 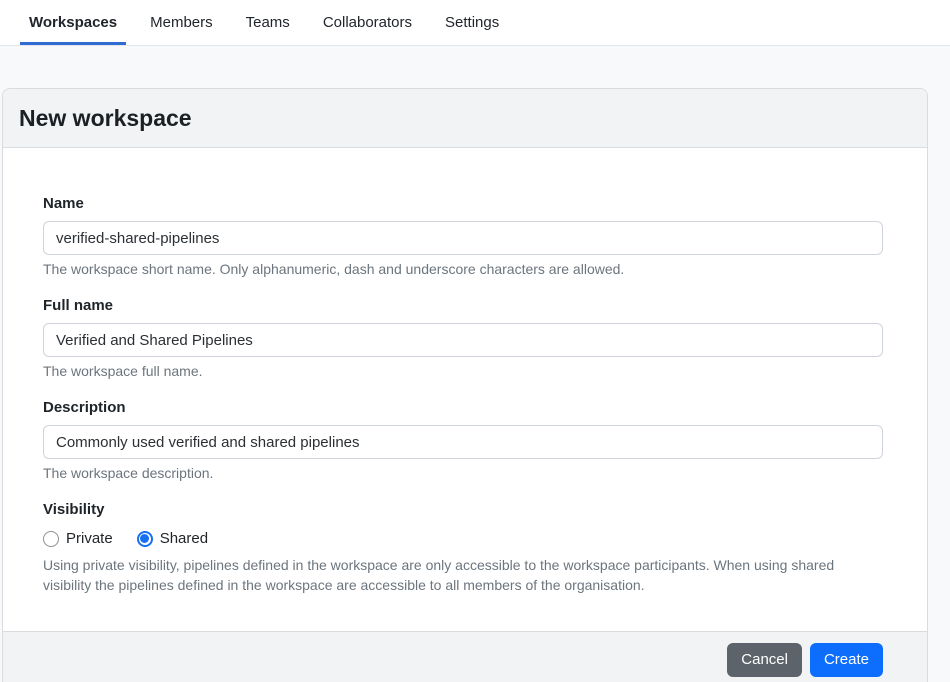 I want to click on visibility-option-shared: Shared, so click(x=172, y=538).